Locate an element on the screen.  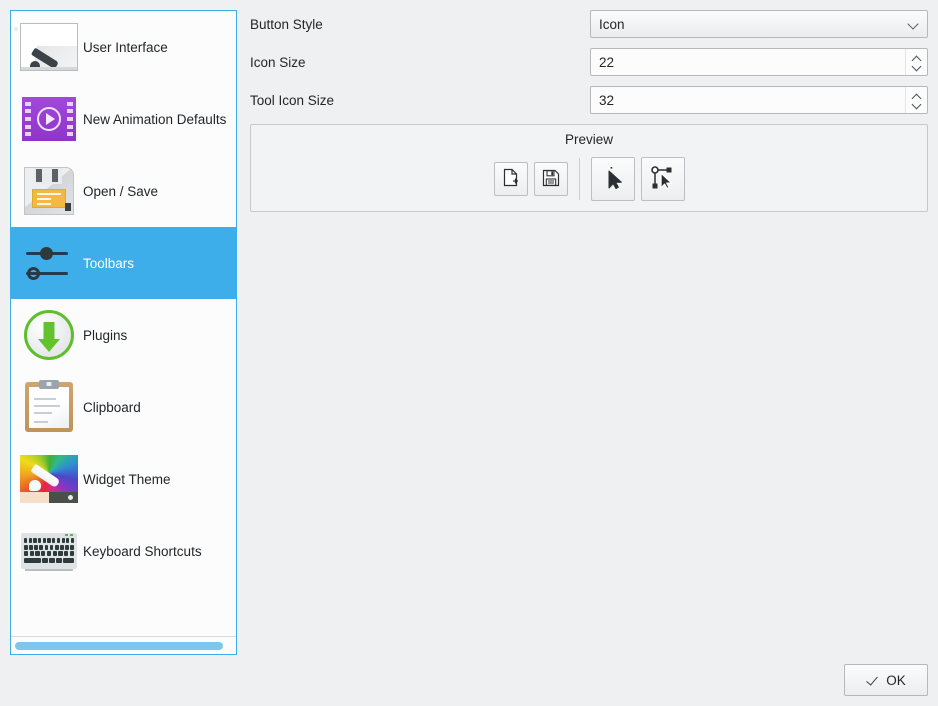
sidebar-item-label: User Interface is located at coordinates (125, 47).